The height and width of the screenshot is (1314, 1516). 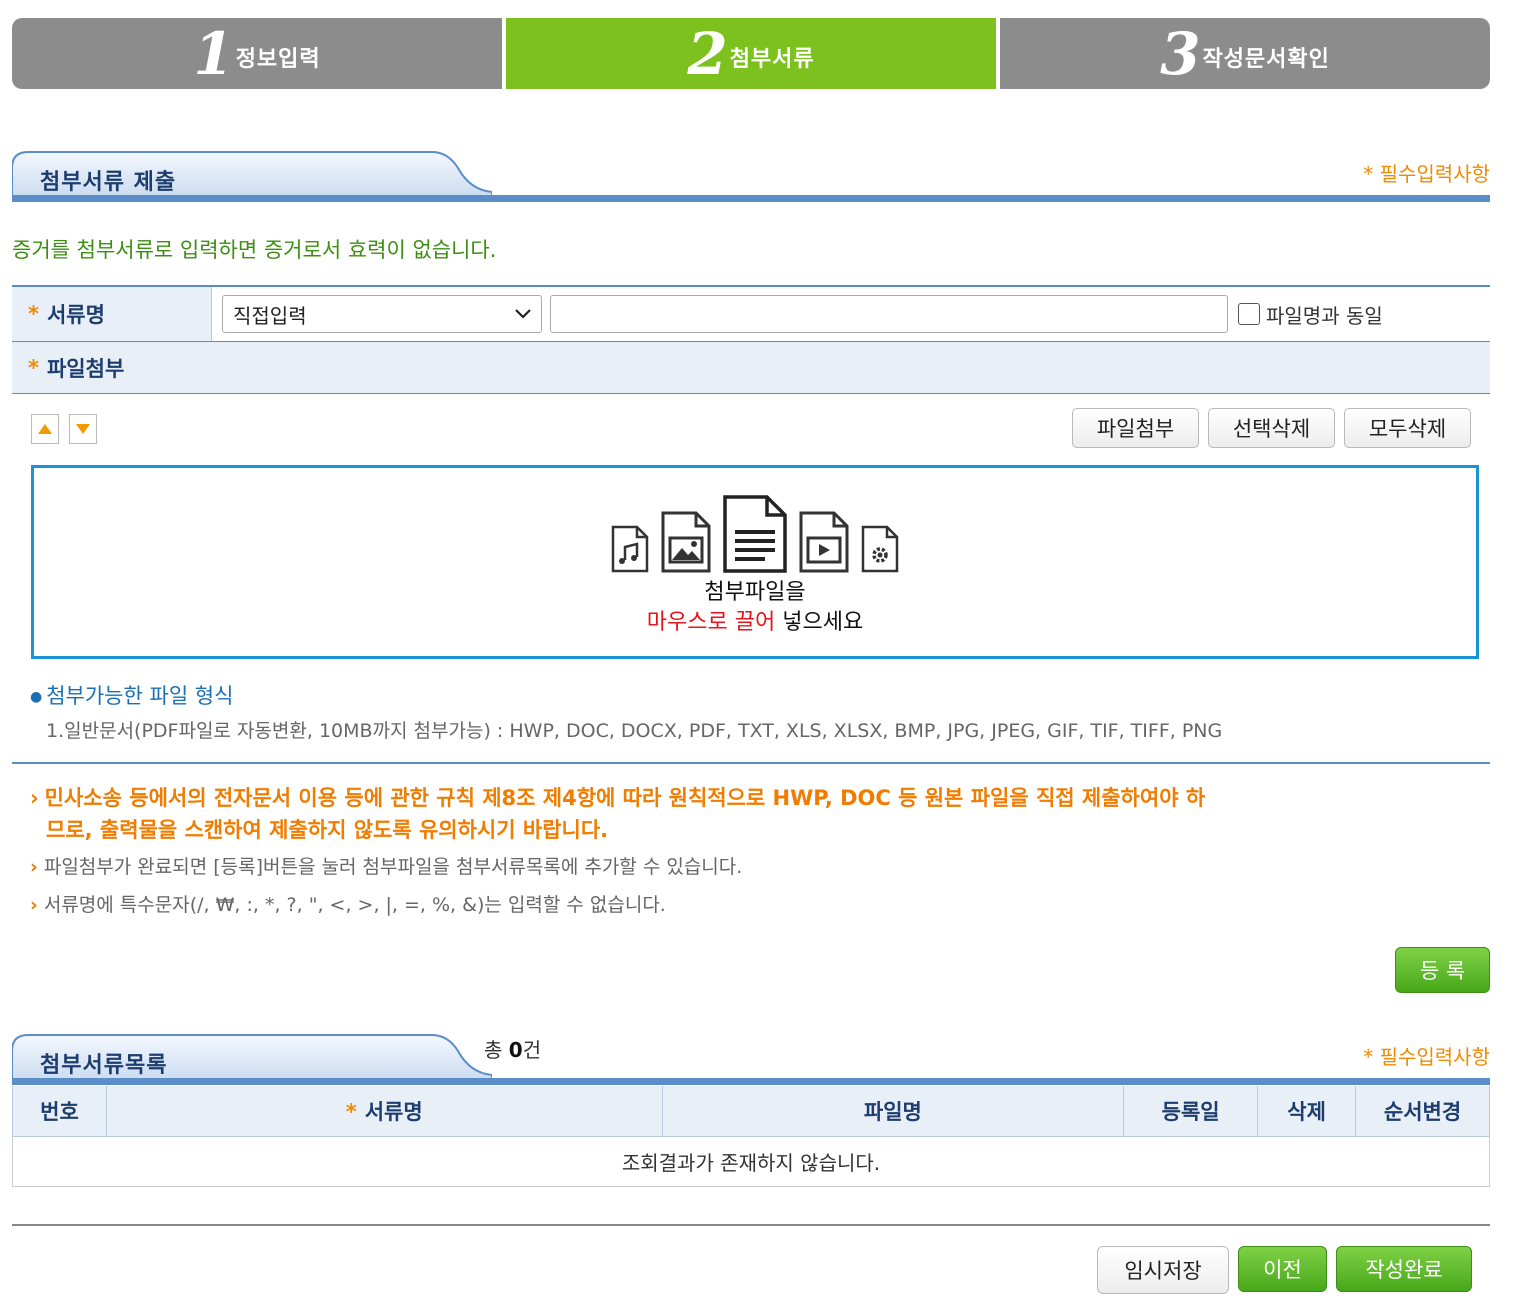 I want to click on column-delete: 삭제, so click(x=1307, y=1111).